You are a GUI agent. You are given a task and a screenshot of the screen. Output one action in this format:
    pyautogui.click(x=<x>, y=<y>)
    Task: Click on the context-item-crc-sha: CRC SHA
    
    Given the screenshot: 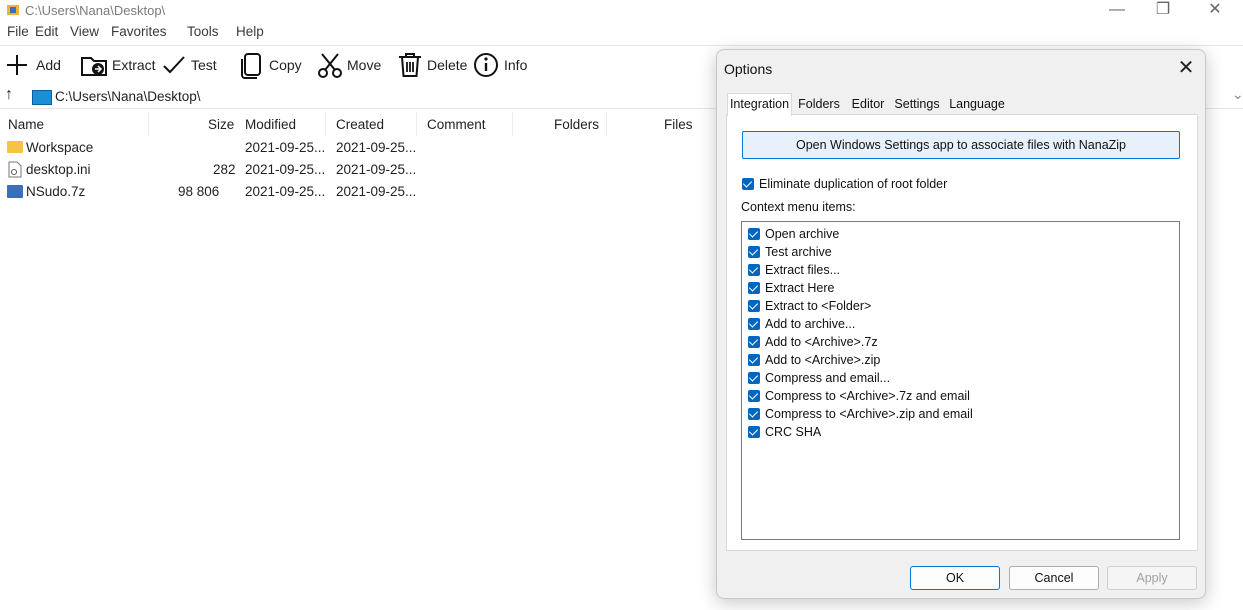 What is the action you would take?
    pyautogui.click(x=784, y=431)
    